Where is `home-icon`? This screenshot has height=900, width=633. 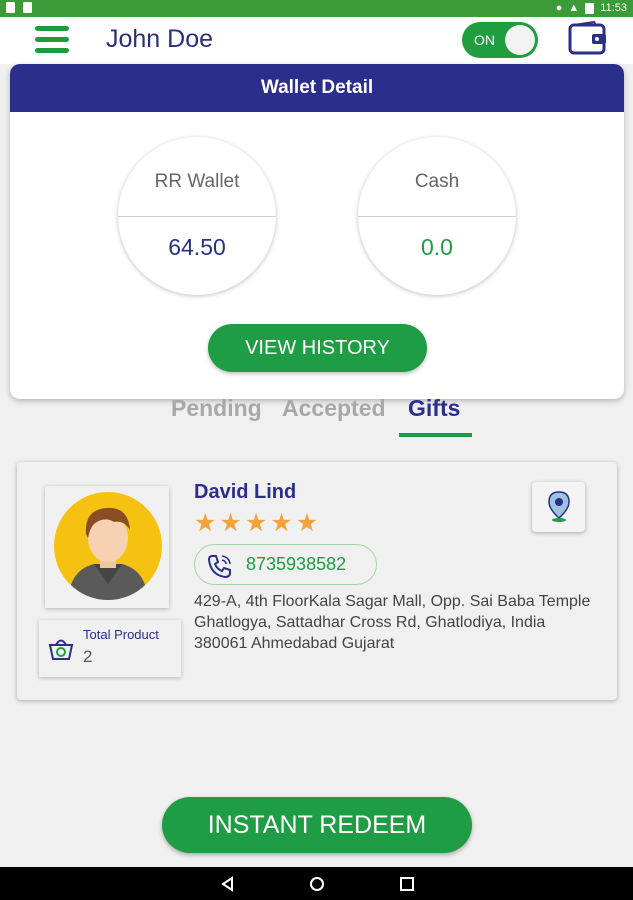
home-icon is located at coordinates (317, 884).